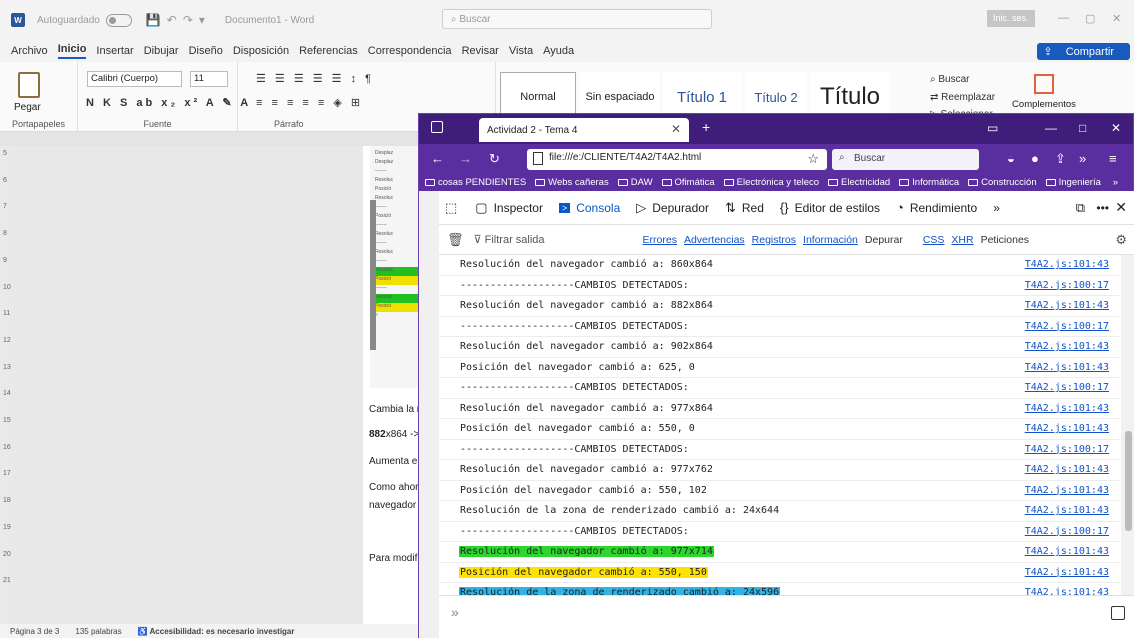 The image size is (1134, 638). I want to click on console-input: », so click(786, 616).